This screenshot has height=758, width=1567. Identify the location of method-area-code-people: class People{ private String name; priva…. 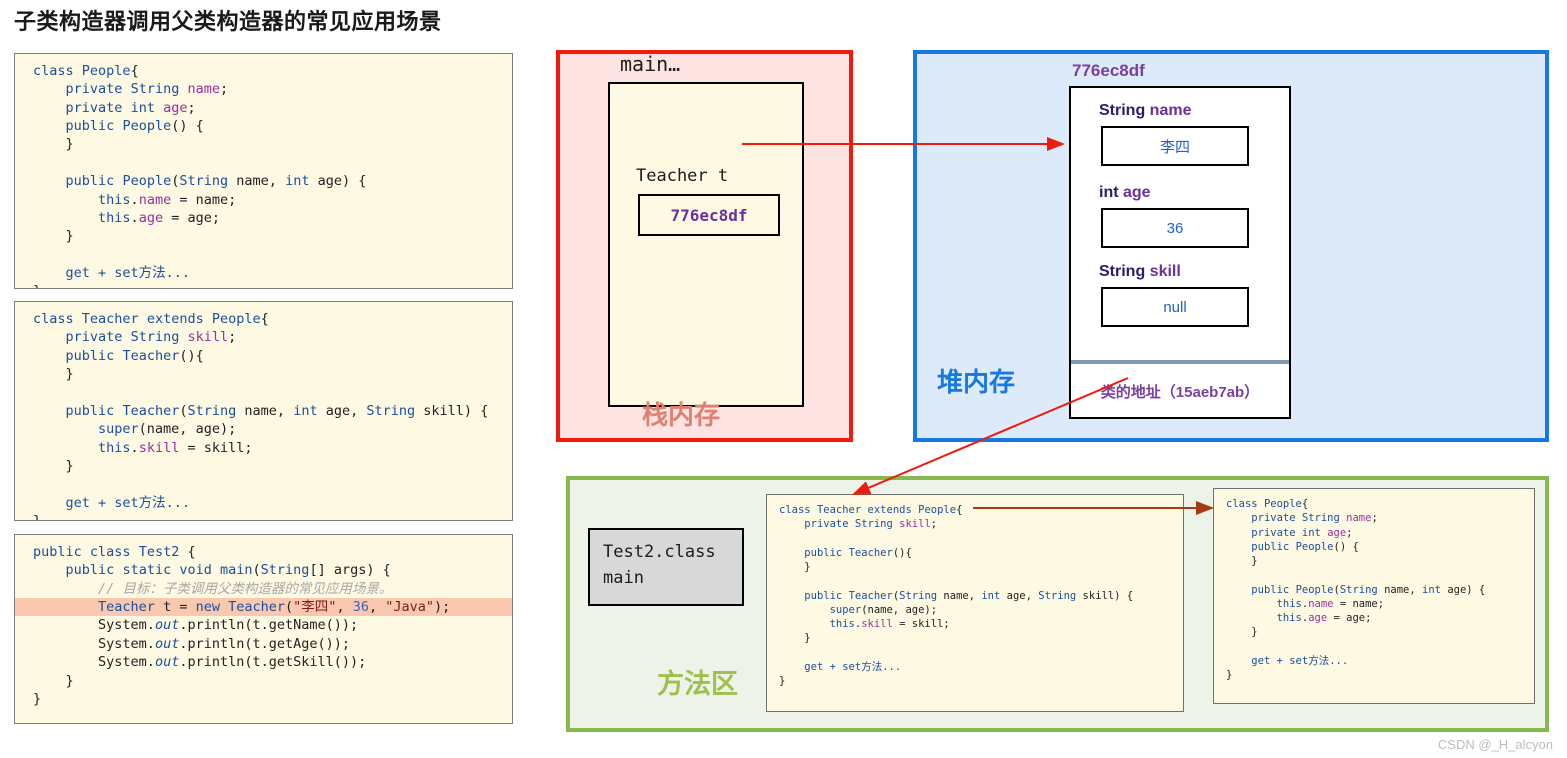
(1374, 596).